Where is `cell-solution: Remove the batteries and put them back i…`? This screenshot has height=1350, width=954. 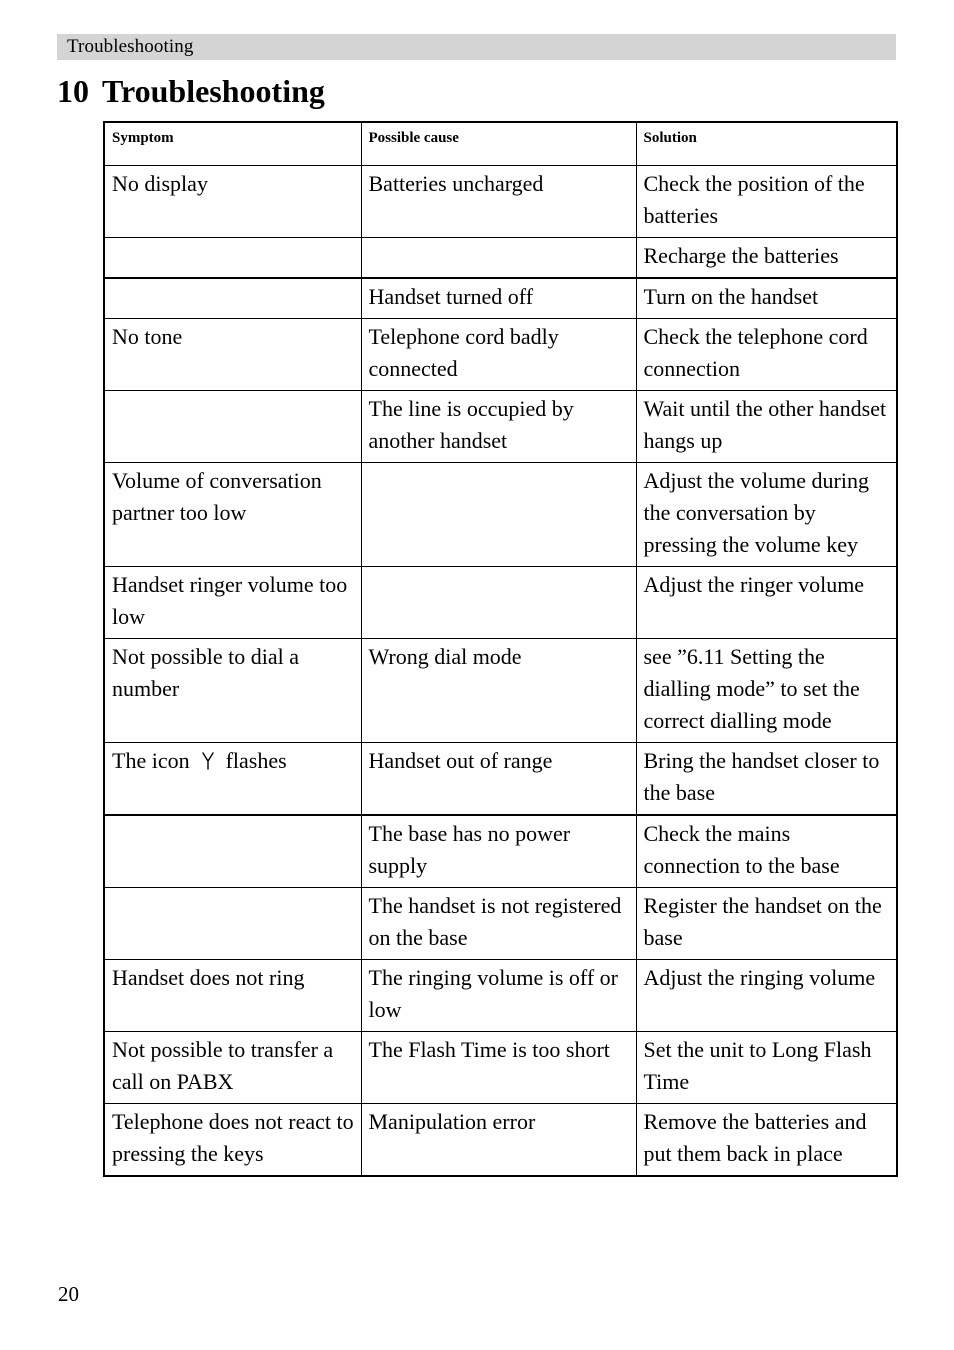 cell-solution: Remove the batteries and put them back i… is located at coordinates (755, 1137).